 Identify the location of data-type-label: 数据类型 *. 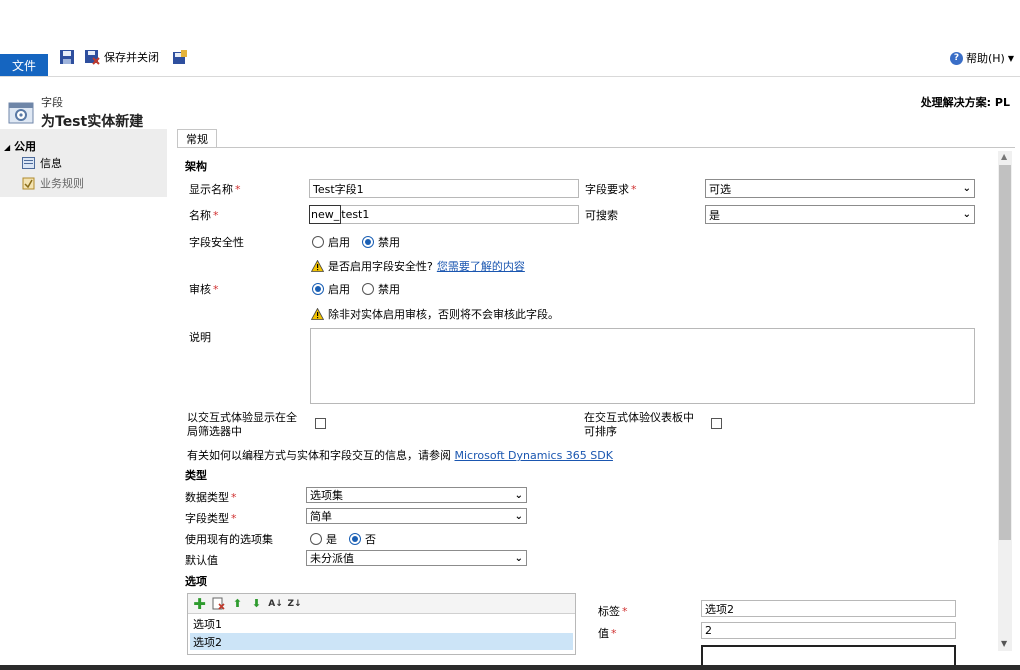
(211, 497).